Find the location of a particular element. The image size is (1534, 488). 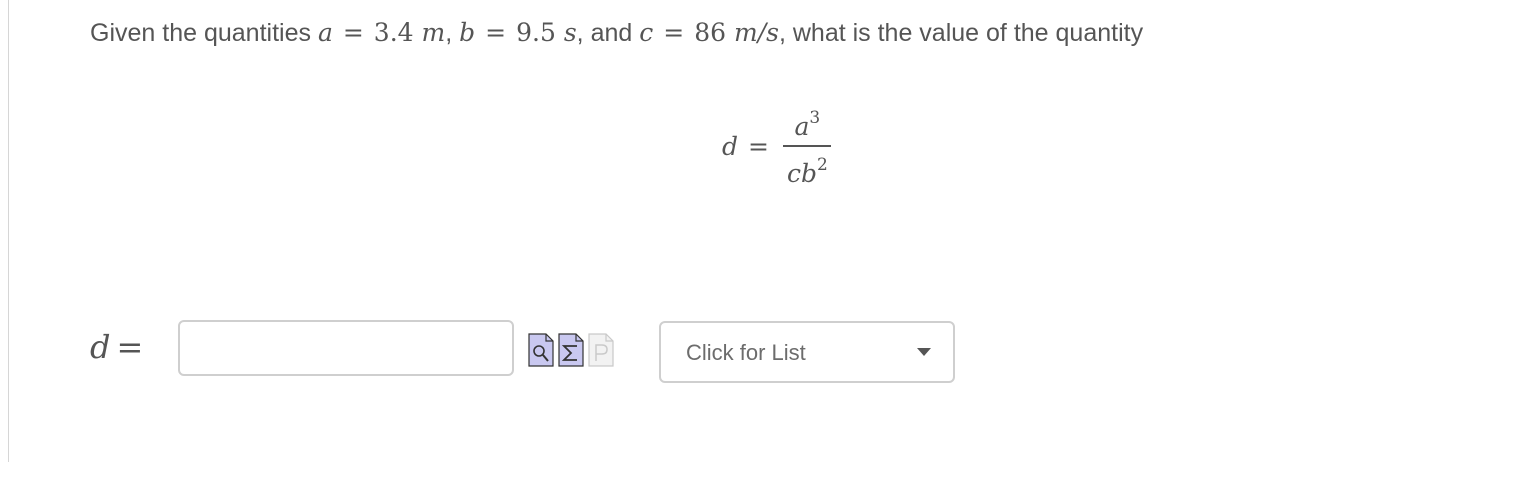

formula-lhs: d is located at coordinates (730, 146).